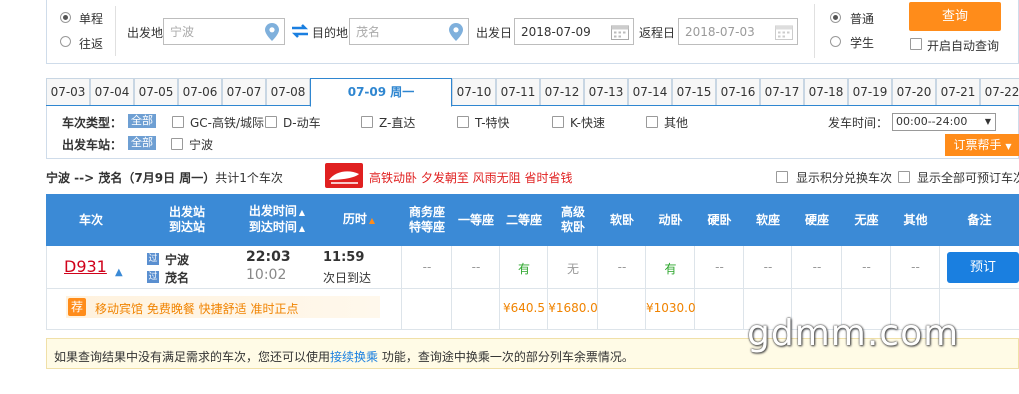 This screenshot has height=394, width=1019. Describe the element at coordinates (870, 91) in the screenshot. I see `date-tab: 07-19` at that location.